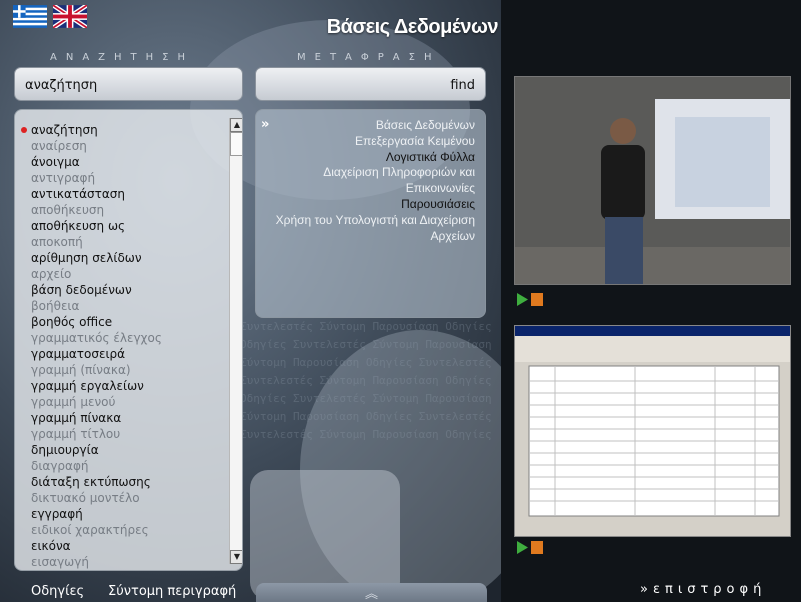 This screenshot has width=801, height=602. Describe the element at coordinates (121, 306) in the screenshot. I see `word-list-item: βοήθεια` at that location.